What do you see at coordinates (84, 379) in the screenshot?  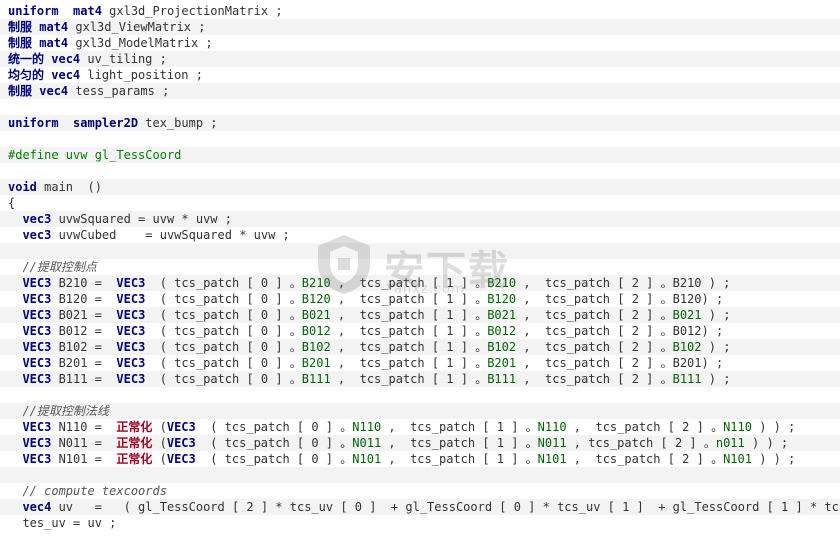 I see `code-token: B111 =` at bounding box center [84, 379].